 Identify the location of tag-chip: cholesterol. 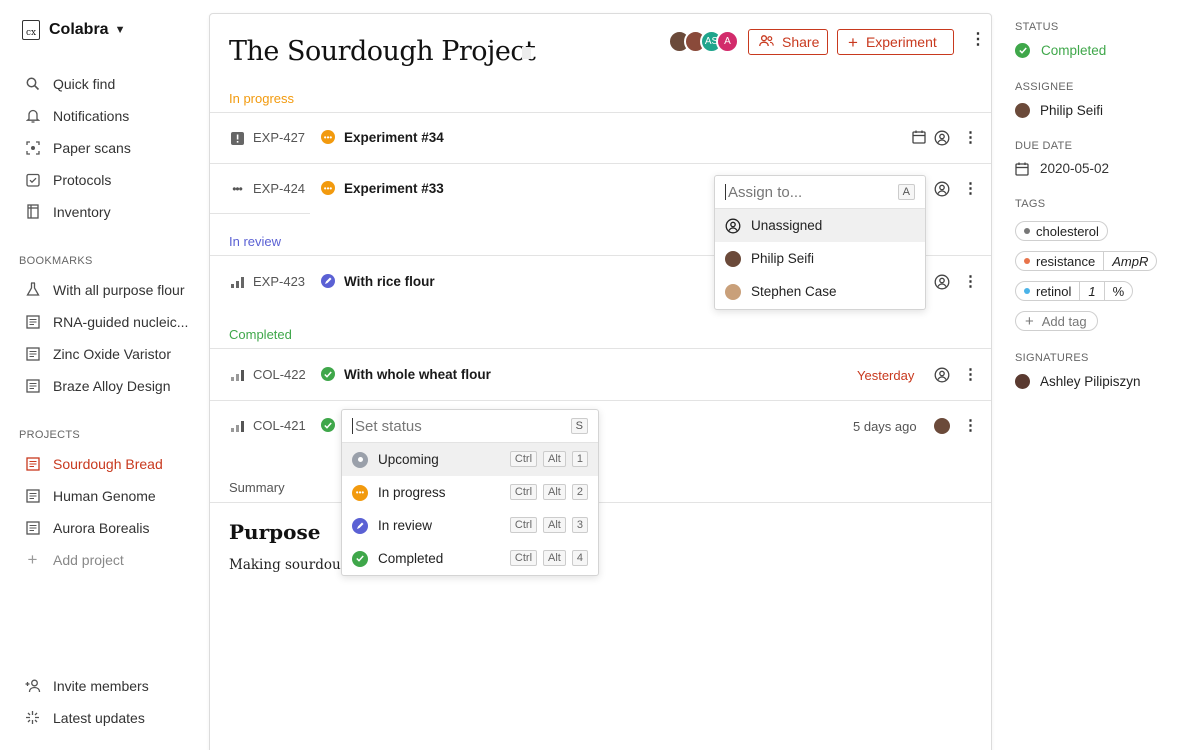
(1061, 231).